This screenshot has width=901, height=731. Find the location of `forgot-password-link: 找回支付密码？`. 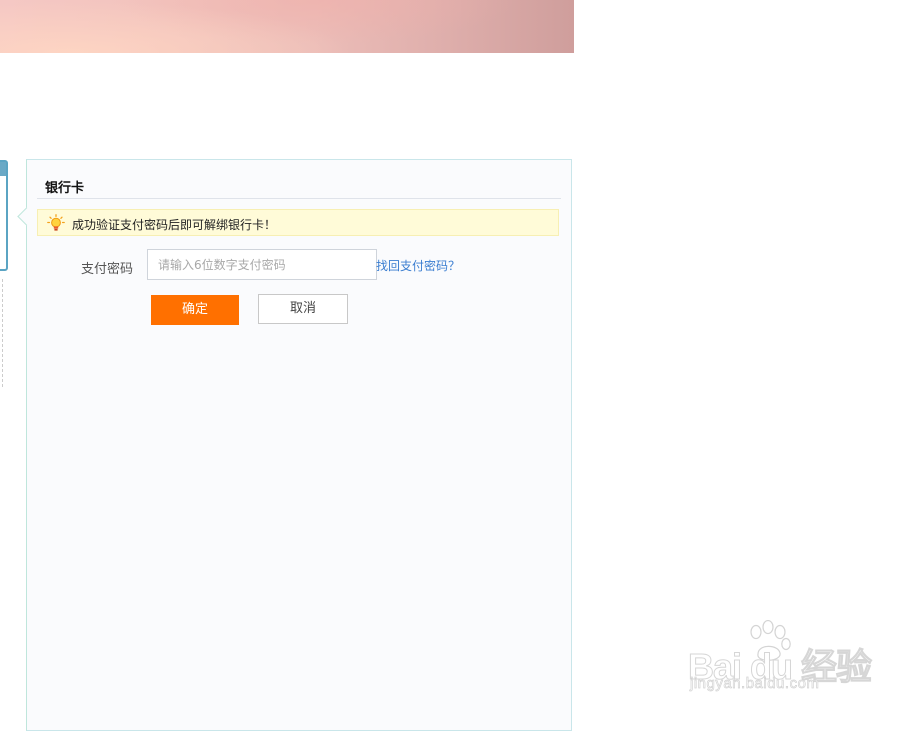

forgot-password-link: 找回支付密码？ is located at coordinates (418, 265).